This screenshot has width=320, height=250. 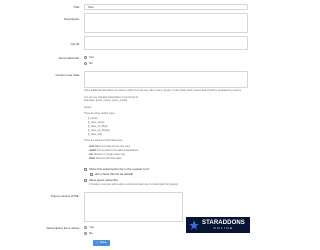 I want to click on save-button-label: Save, so click(x=103, y=242).